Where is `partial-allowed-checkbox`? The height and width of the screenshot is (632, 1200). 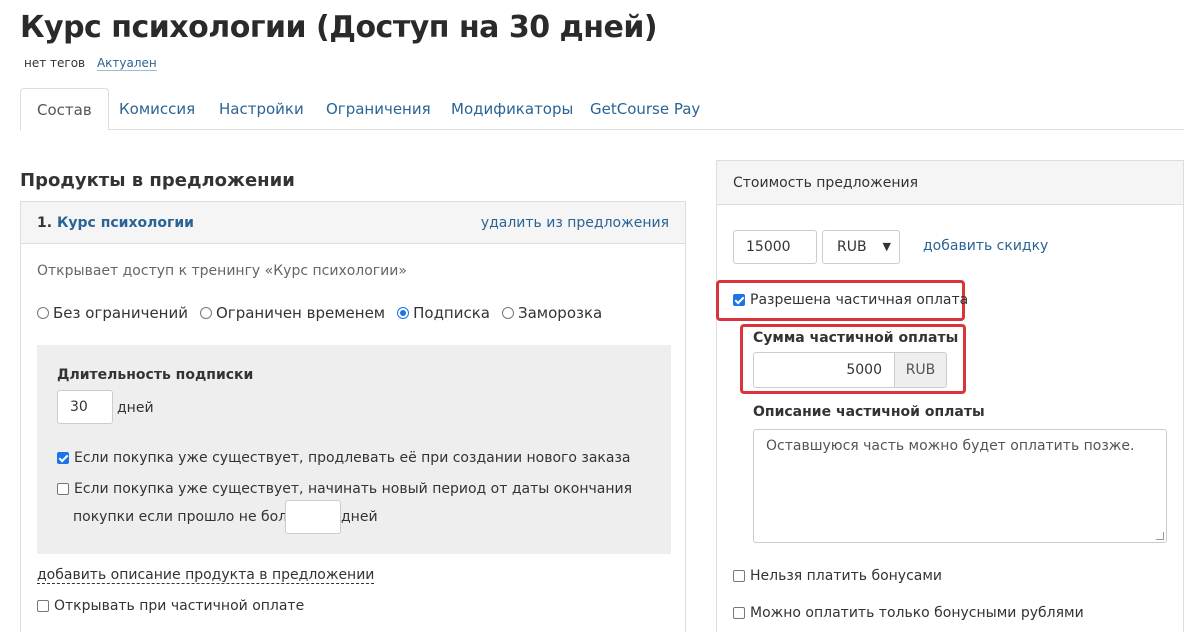 partial-allowed-checkbox is located at coordinates (739, 300).